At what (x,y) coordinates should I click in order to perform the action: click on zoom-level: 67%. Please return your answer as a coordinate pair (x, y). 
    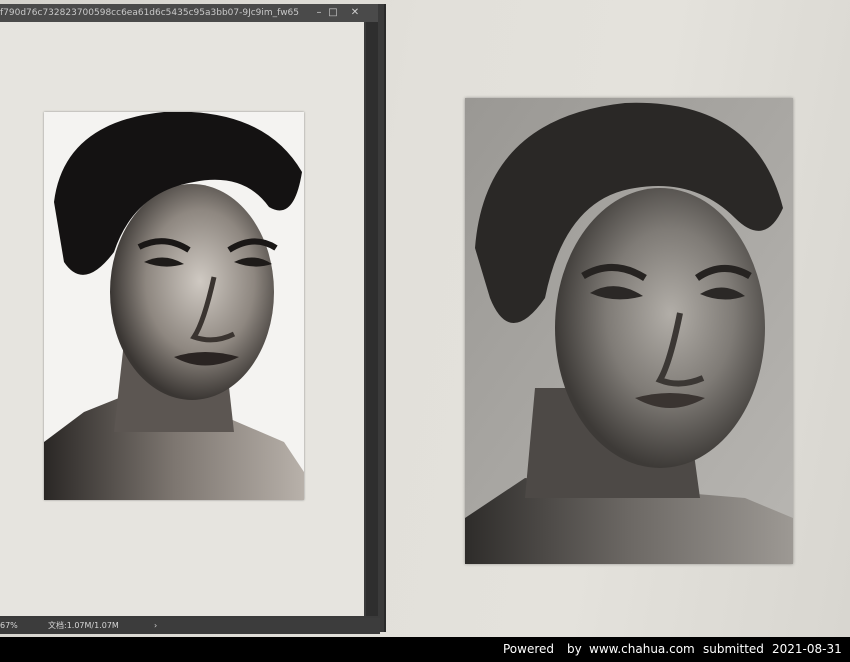
    Looking at the image, I should click on (9, 626).